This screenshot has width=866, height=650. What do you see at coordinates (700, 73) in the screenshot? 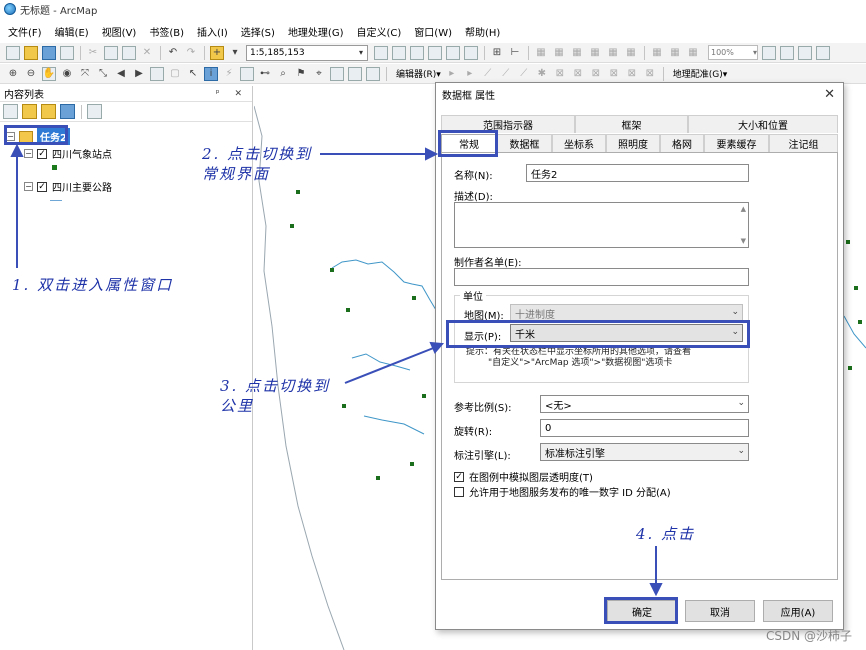
I see `georeferencing-menu: 地理配准(G)▾` at bounding box center [700, 73].